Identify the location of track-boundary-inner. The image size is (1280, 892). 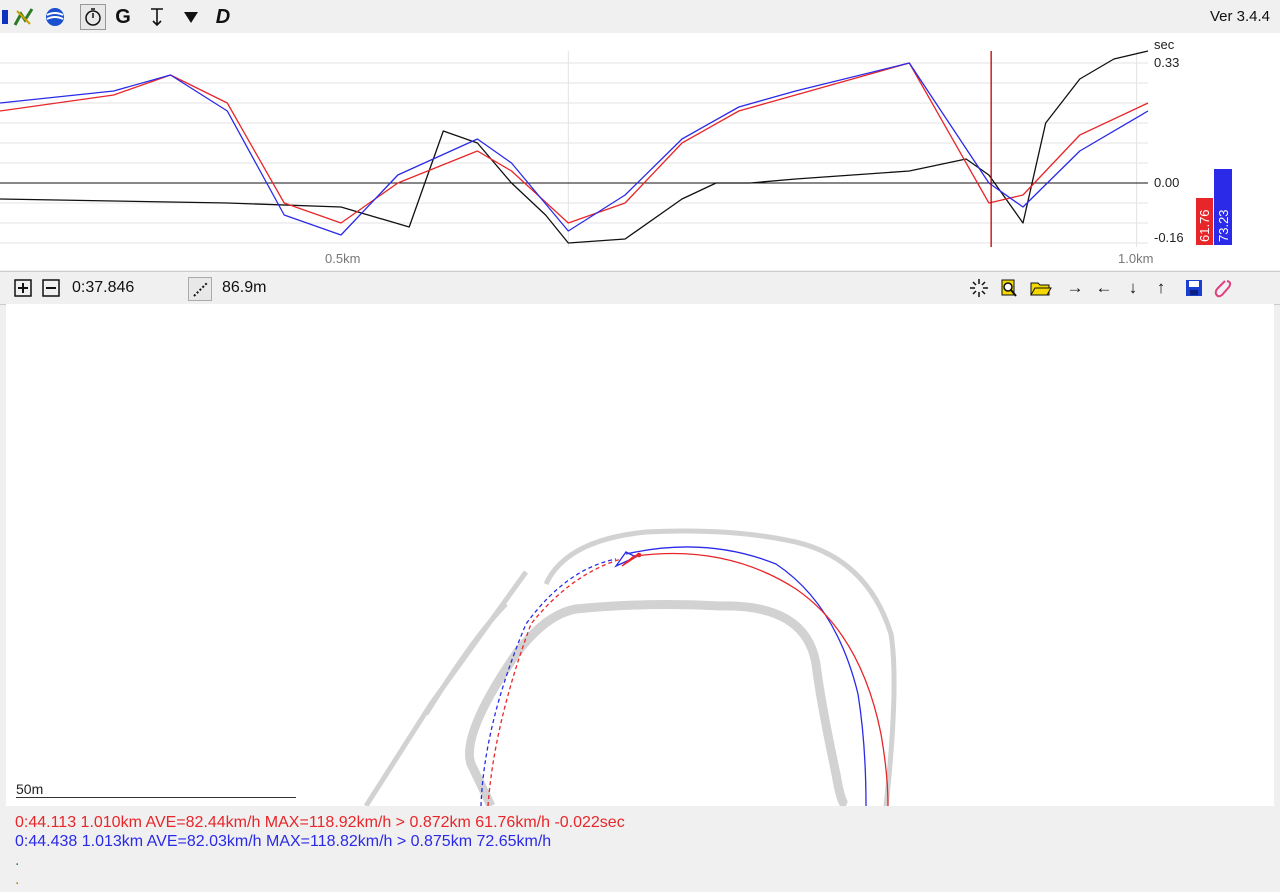
(656, 703).